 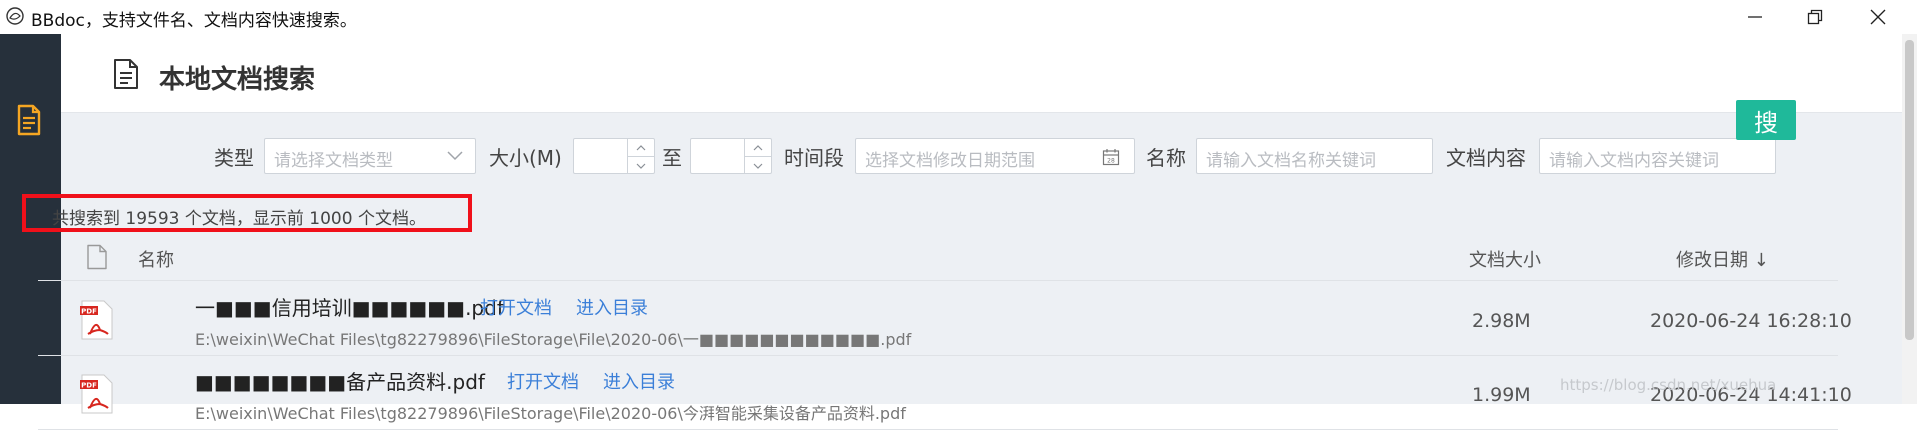 I want to click on calendar-icon: 28, so click(x=1111, y=157).